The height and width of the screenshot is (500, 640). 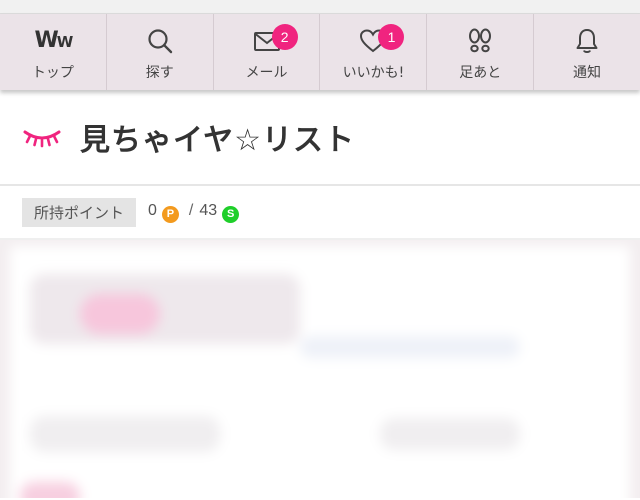 What do you see at coordinates (480, 41) in the screenshot?
I see `footprints-icon` at bounding box center [480, 41].